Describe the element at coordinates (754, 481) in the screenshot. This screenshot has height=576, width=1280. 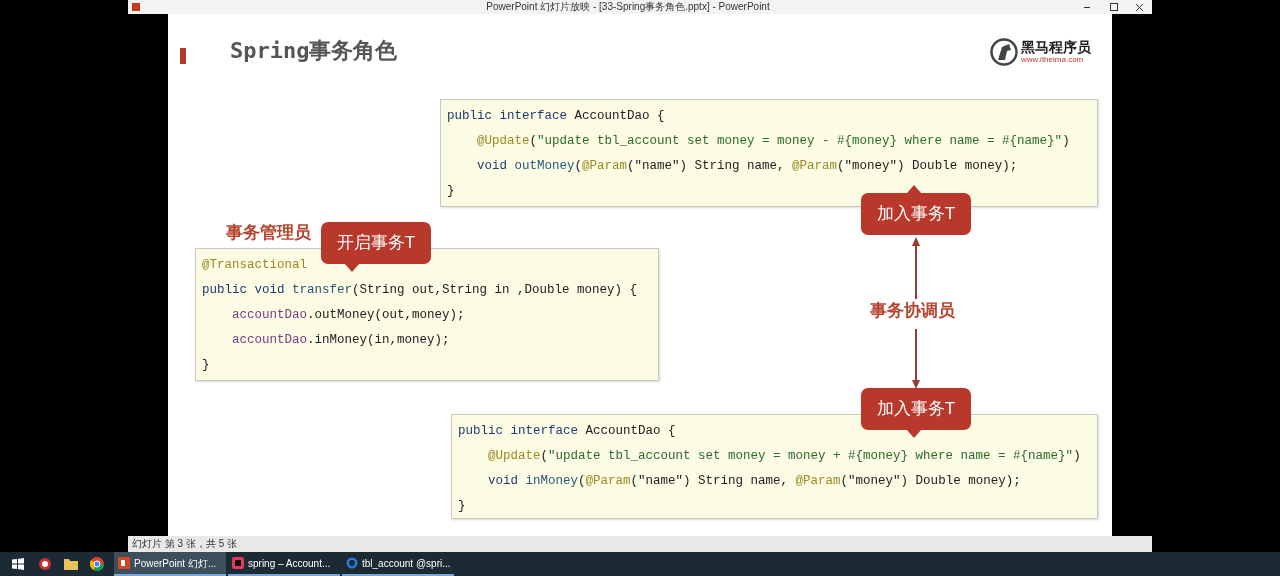
I see `code-line: void inMoney(@Param("name") String name, @Param("money") Double money);` at that location.